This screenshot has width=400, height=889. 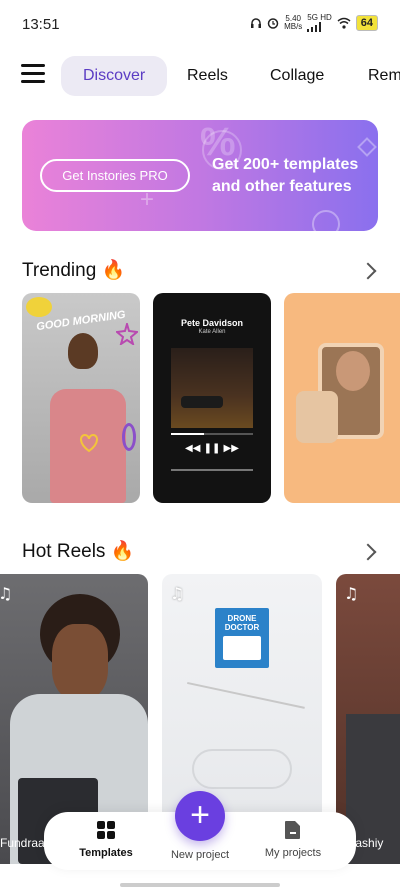 I want to click on home-indicator, so click(x=200, y=885).